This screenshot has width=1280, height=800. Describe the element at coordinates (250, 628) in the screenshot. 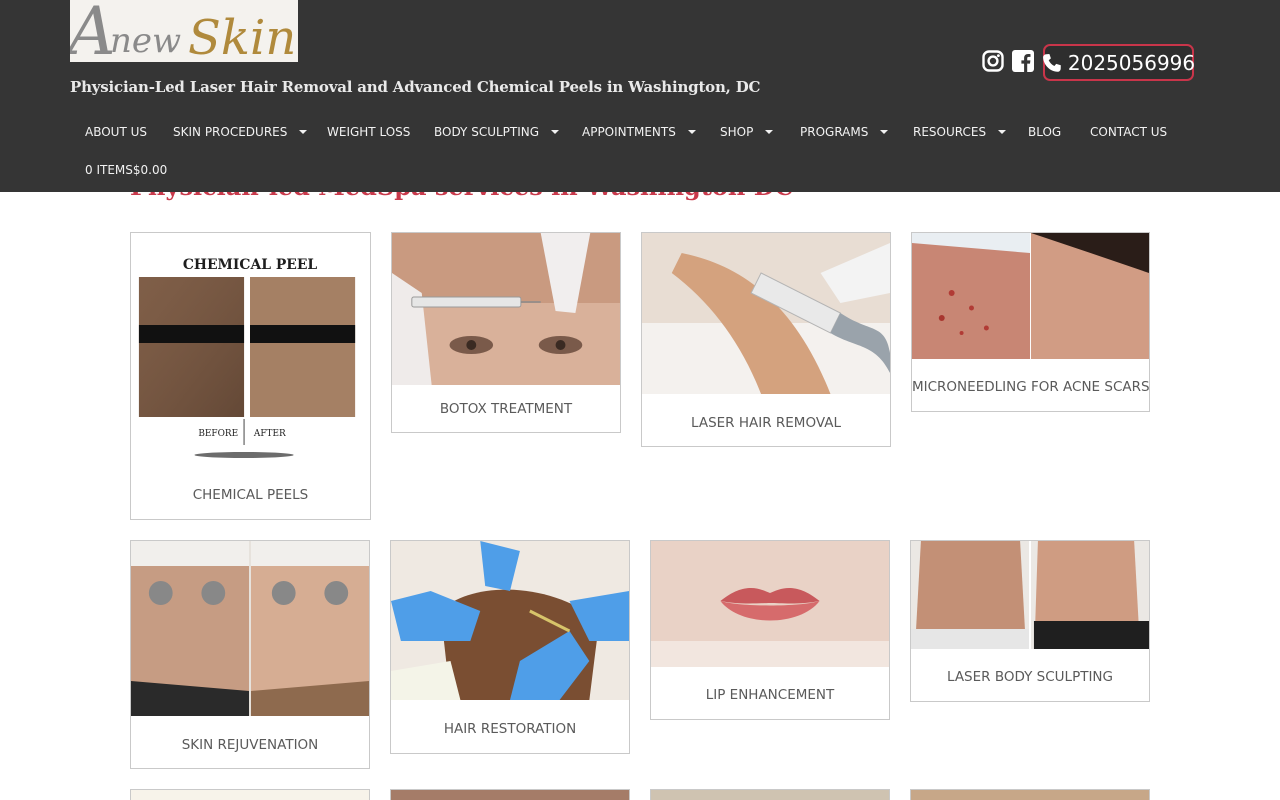

I see `skin-rejuvenation-image` at that location.